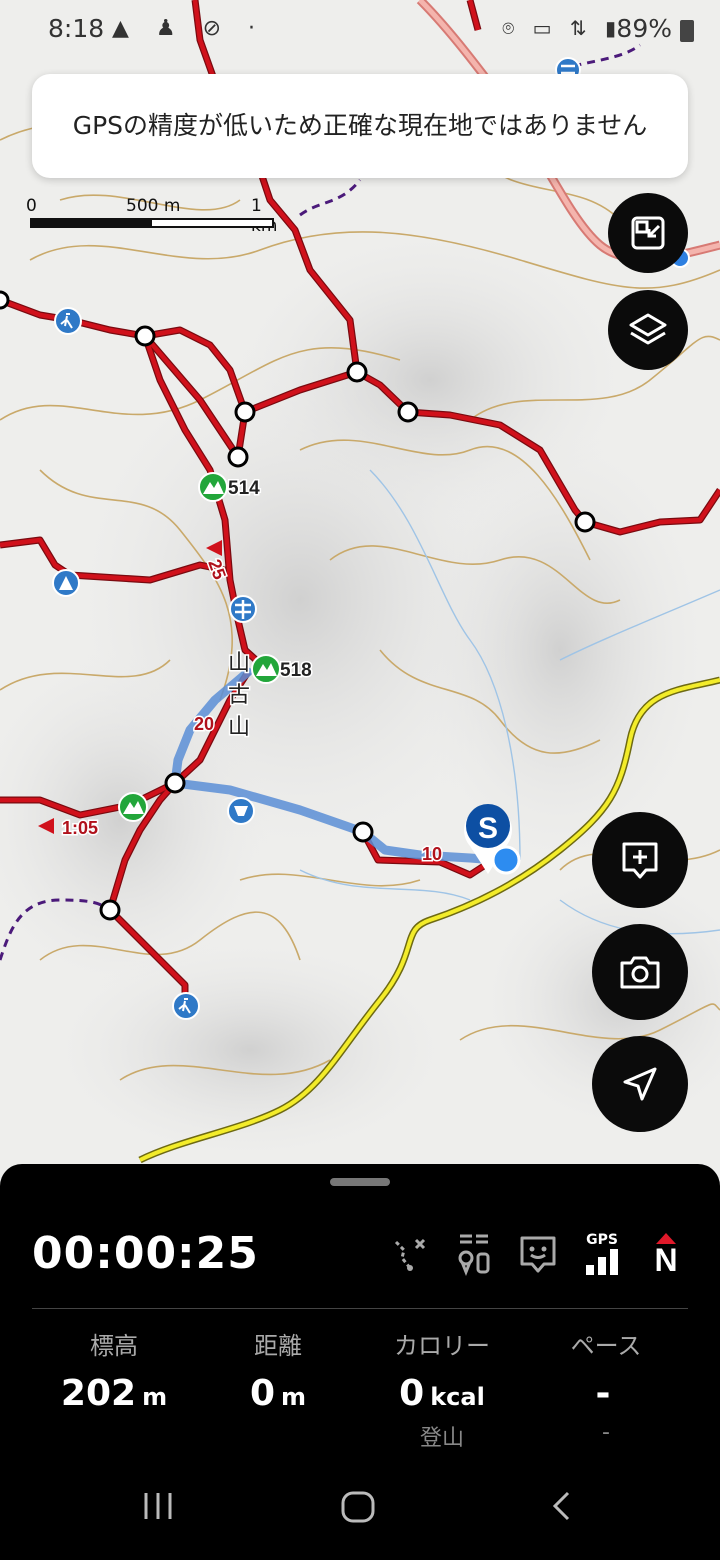  Describe the element at coordinates (360, 30) in the screenshot. I see `status-bar: 8:18 ▲ ♟ ⊘ · ⌾ ▭ ⇅ ▮ 89%` at that location.